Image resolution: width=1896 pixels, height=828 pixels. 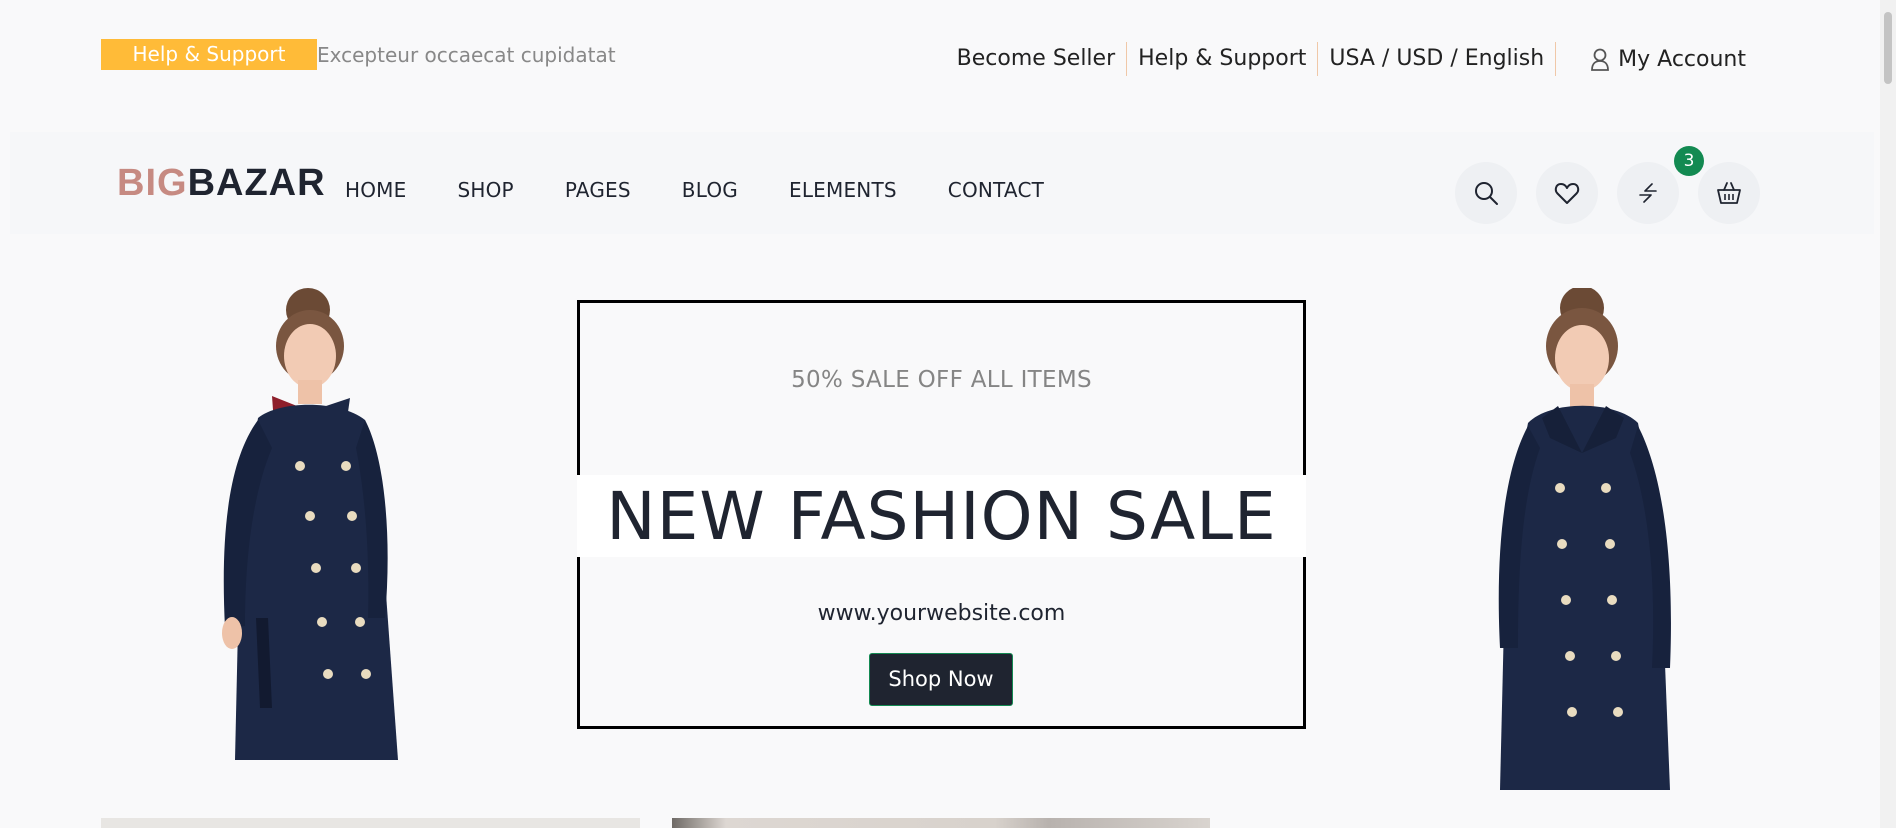 What do you see at coordinates (466, 55) in the screenshot?
I see `top-tagline: Excepteur occaecat cupidatat` at bounding box center [466, 55].